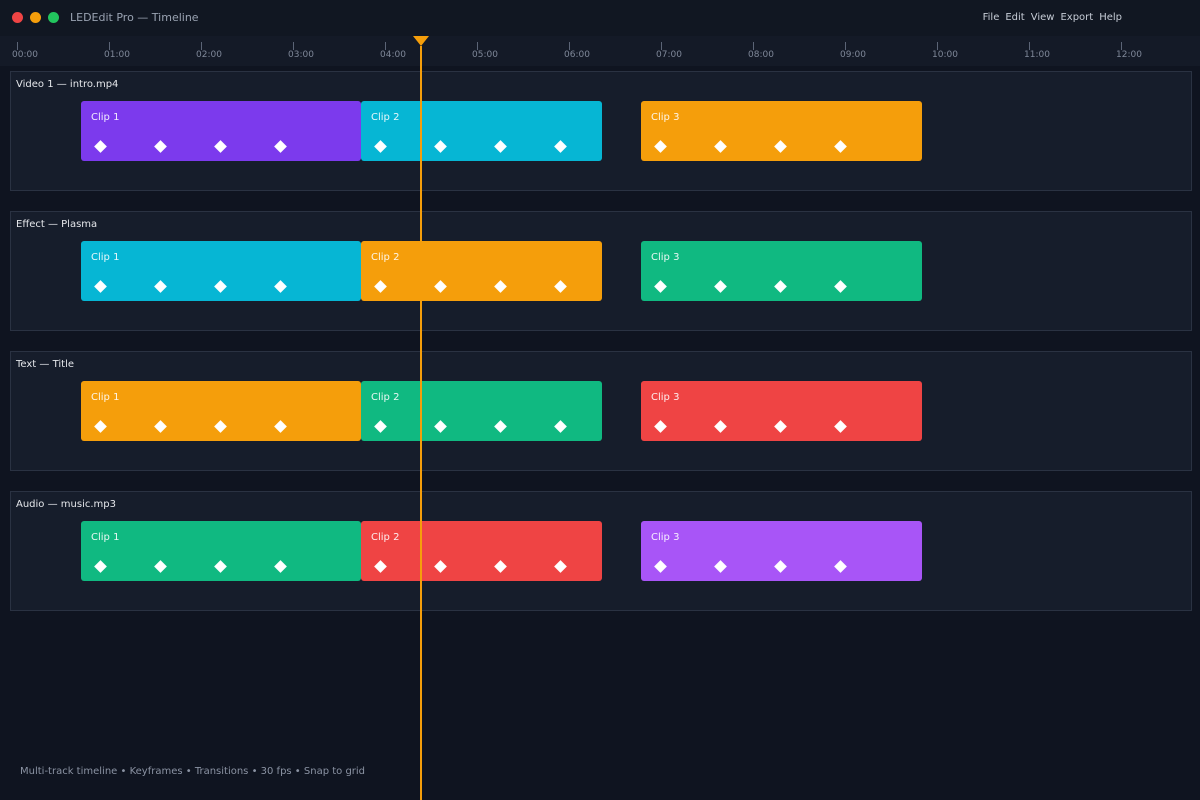  I want to click on ruler-tick-label: 12:00, so click(1129, 55).